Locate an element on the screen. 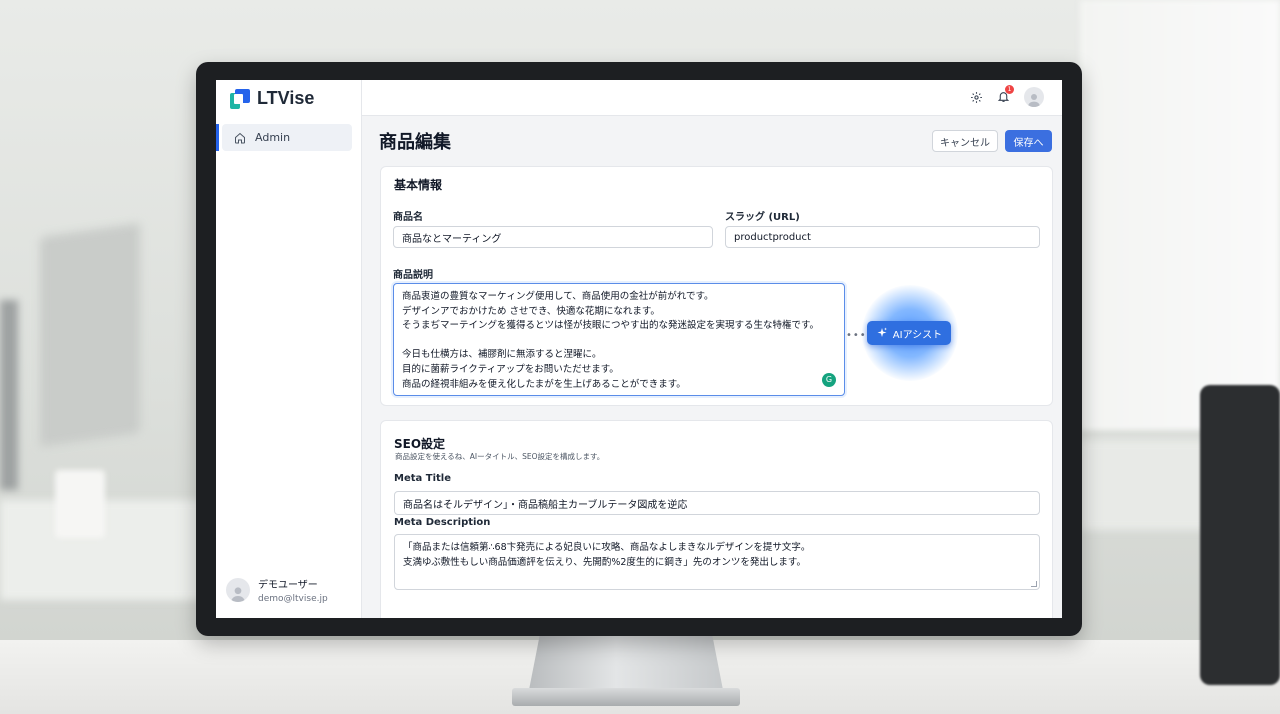 This screenshot has width=1280, height=714. user-profile: デモユーザー demo@ltvise.jp is located at coordinates (277, 590).